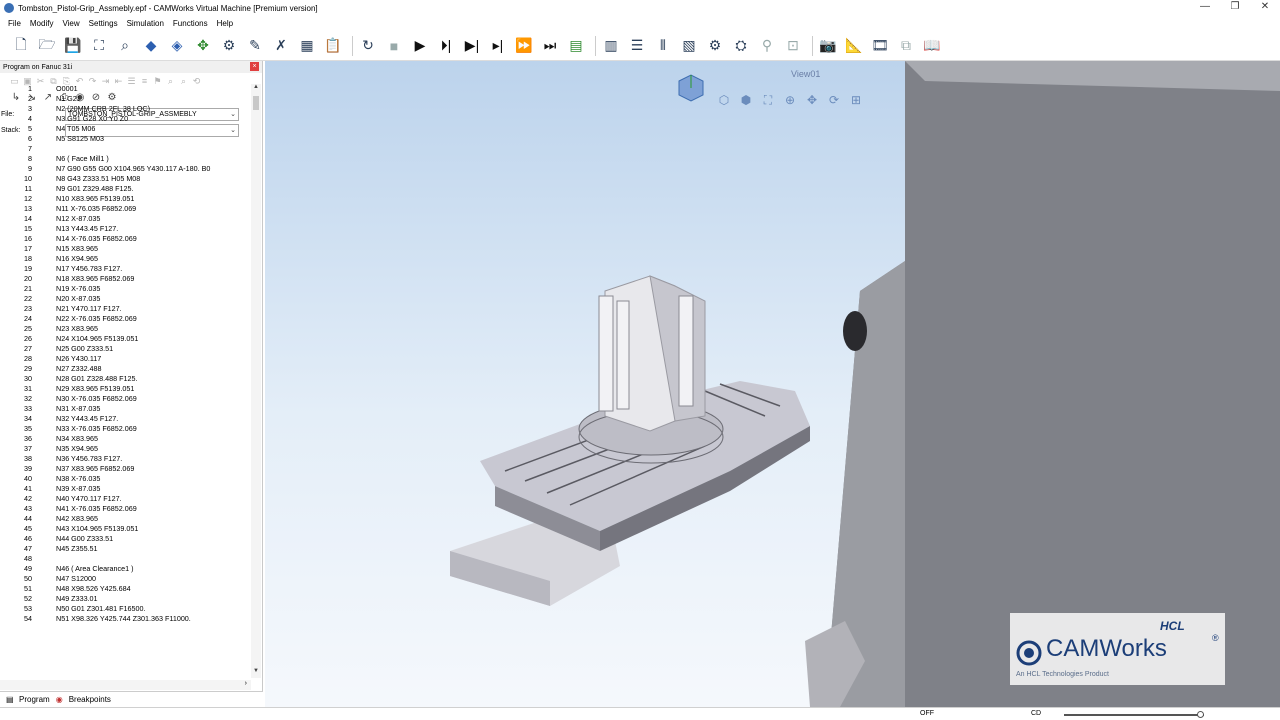  Describe the element at coordinates (724, 100) in the screenshot. I see `view-front-icon: ⬡` at that location.